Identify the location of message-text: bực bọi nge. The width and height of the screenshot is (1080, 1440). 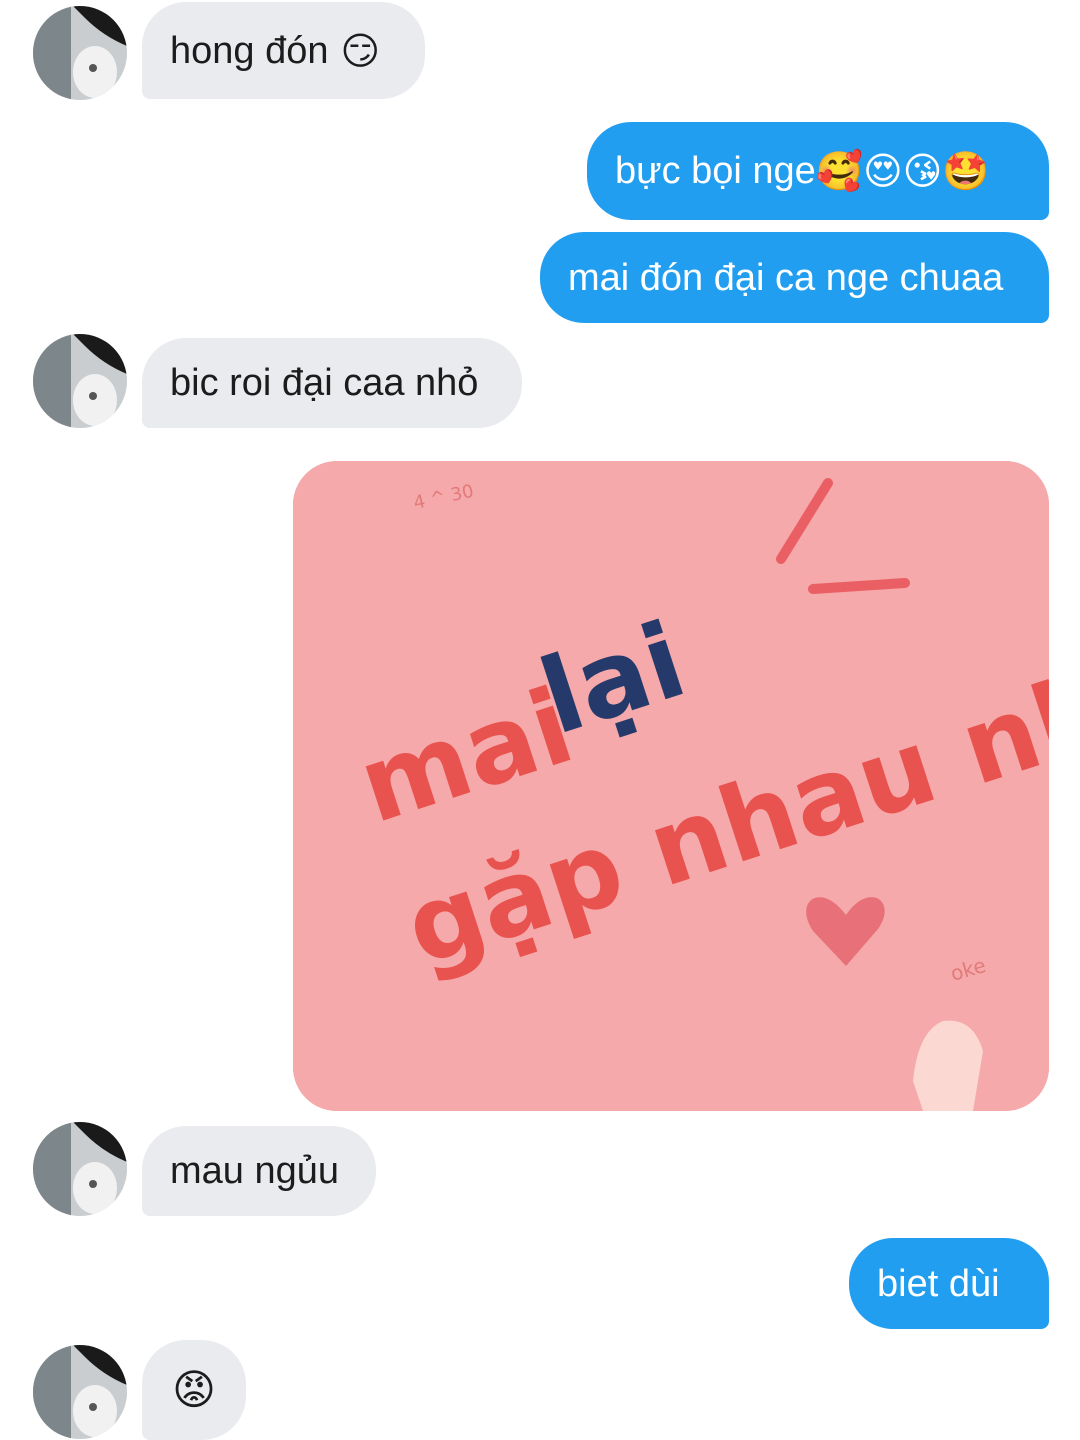
(715, 171).